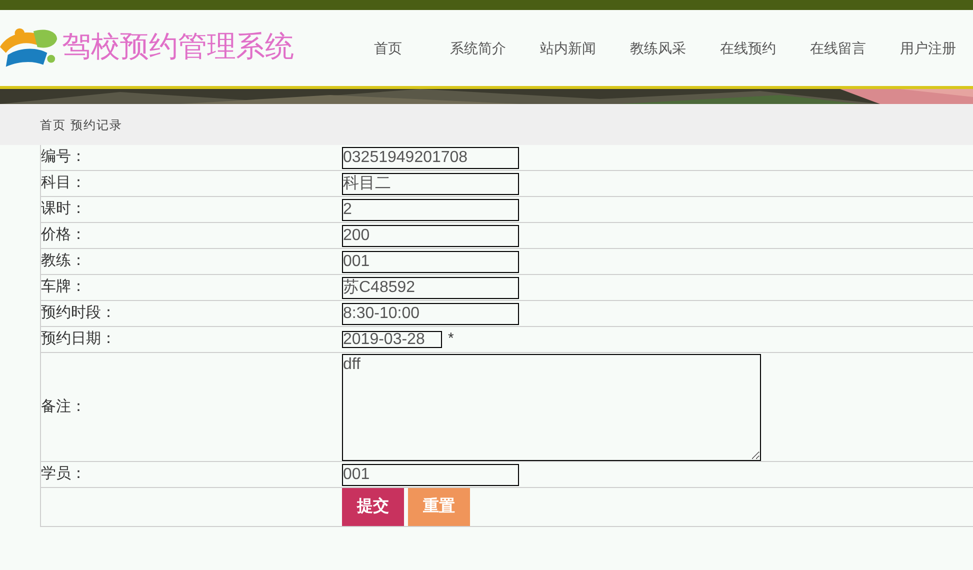 The image size is (973, 570). What do you see at coordinates (430, 157) in the screenshot?
I see `text-field: 03251949201708` at bounding box center [430, 157].